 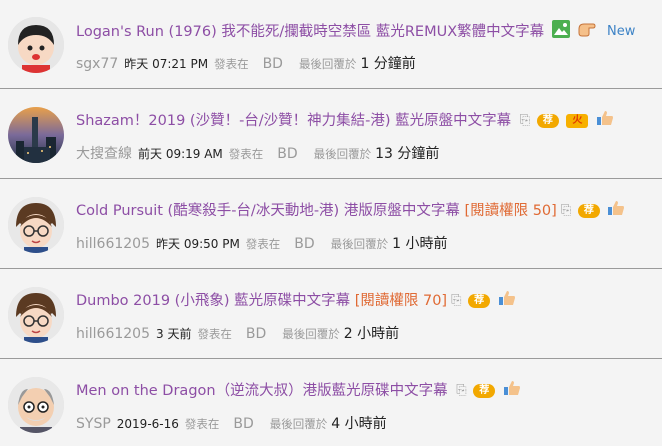 What do you see at coordinates (147, 424) in the screenshot?
I see `post-date: 2019-6-16` at bounding box center [147, 424].